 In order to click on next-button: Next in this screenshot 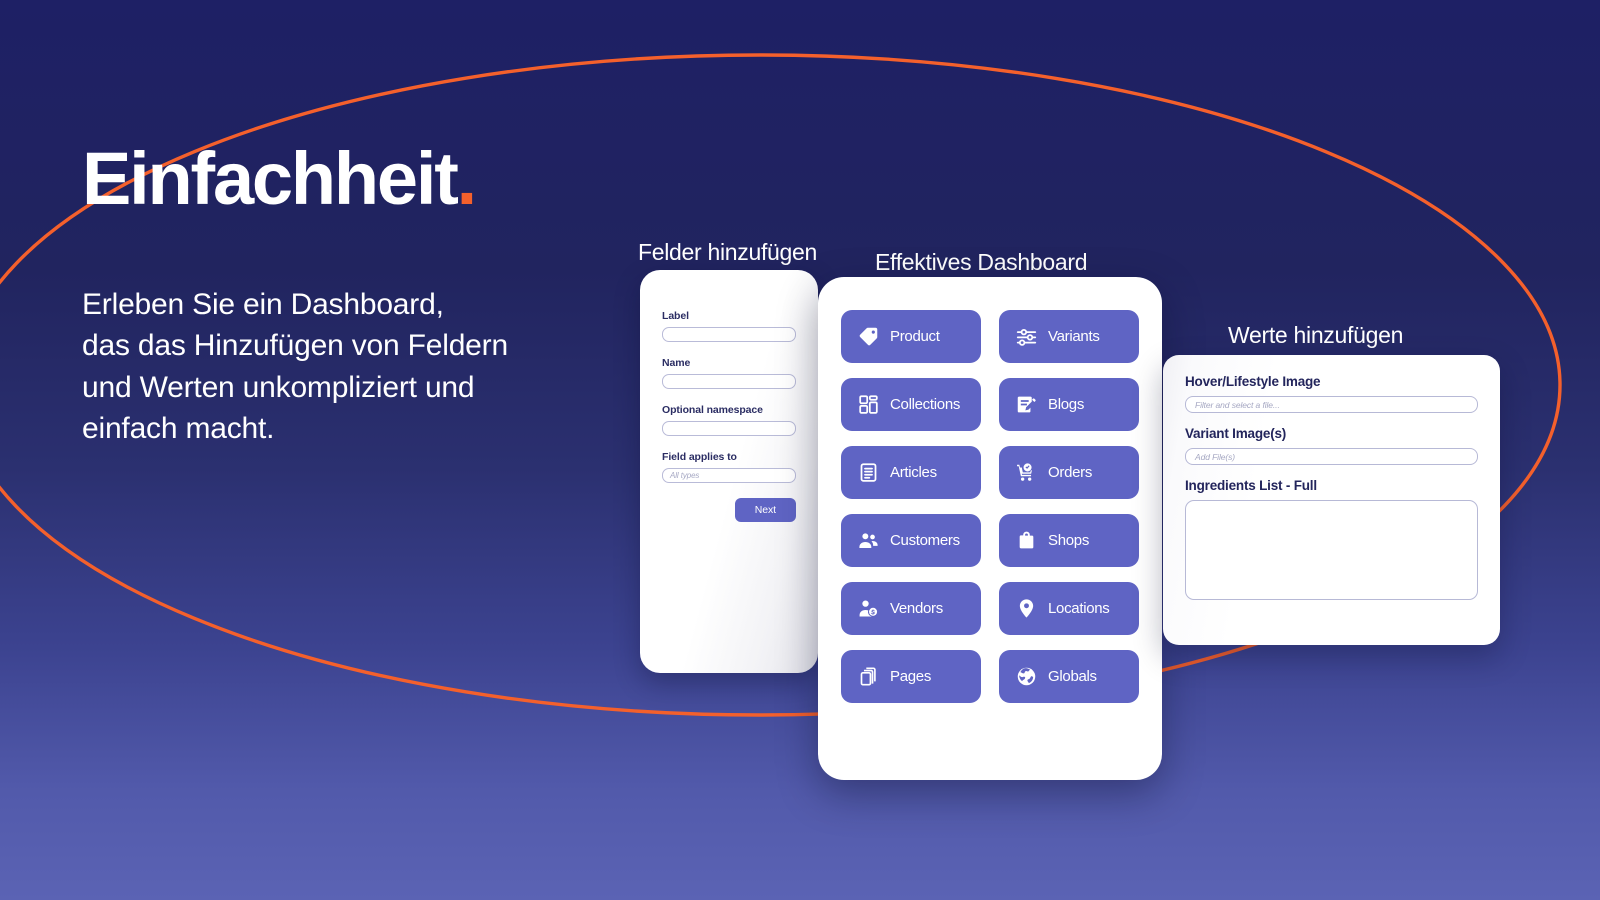, I will do `click(765, 510)`.